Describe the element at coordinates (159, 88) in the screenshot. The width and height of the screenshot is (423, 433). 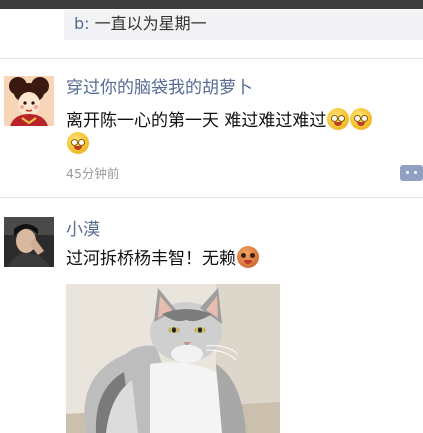
I see `username: 穿过你的脑袋我的胡萝卜` at that location.